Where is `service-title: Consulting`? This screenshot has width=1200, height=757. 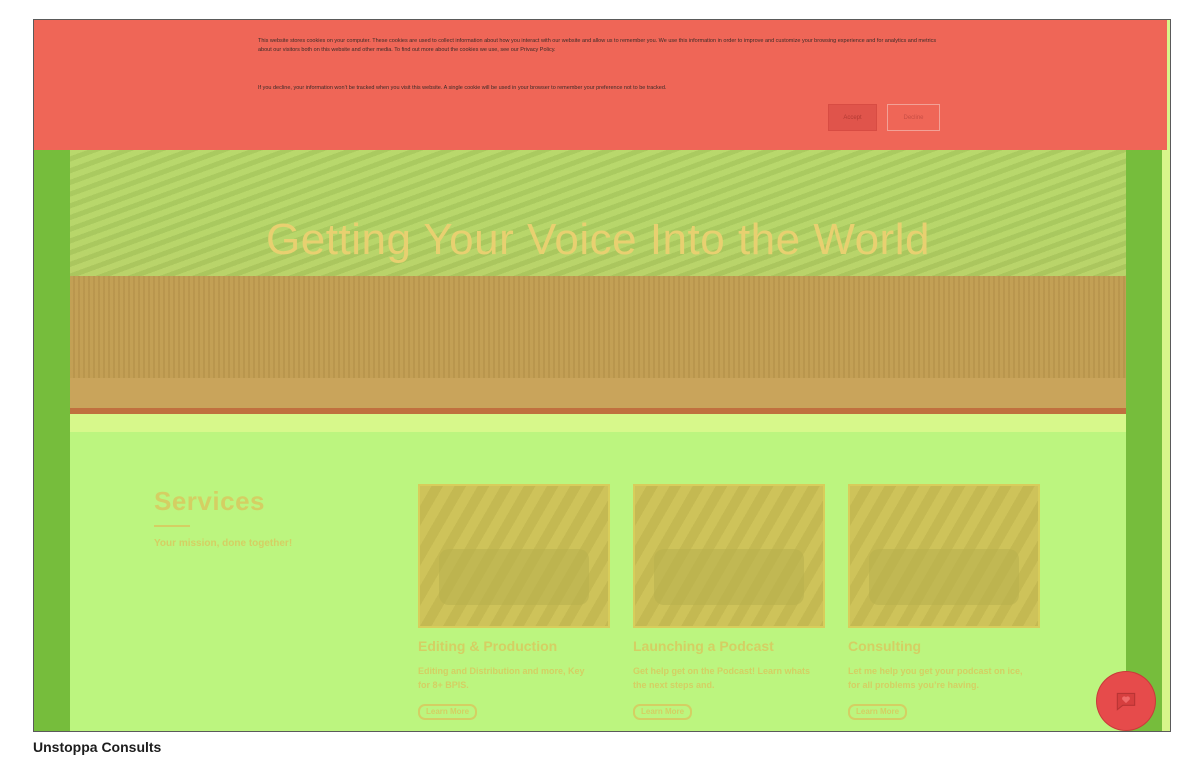 service-title: Consulting is located at coordinates (944, 646).